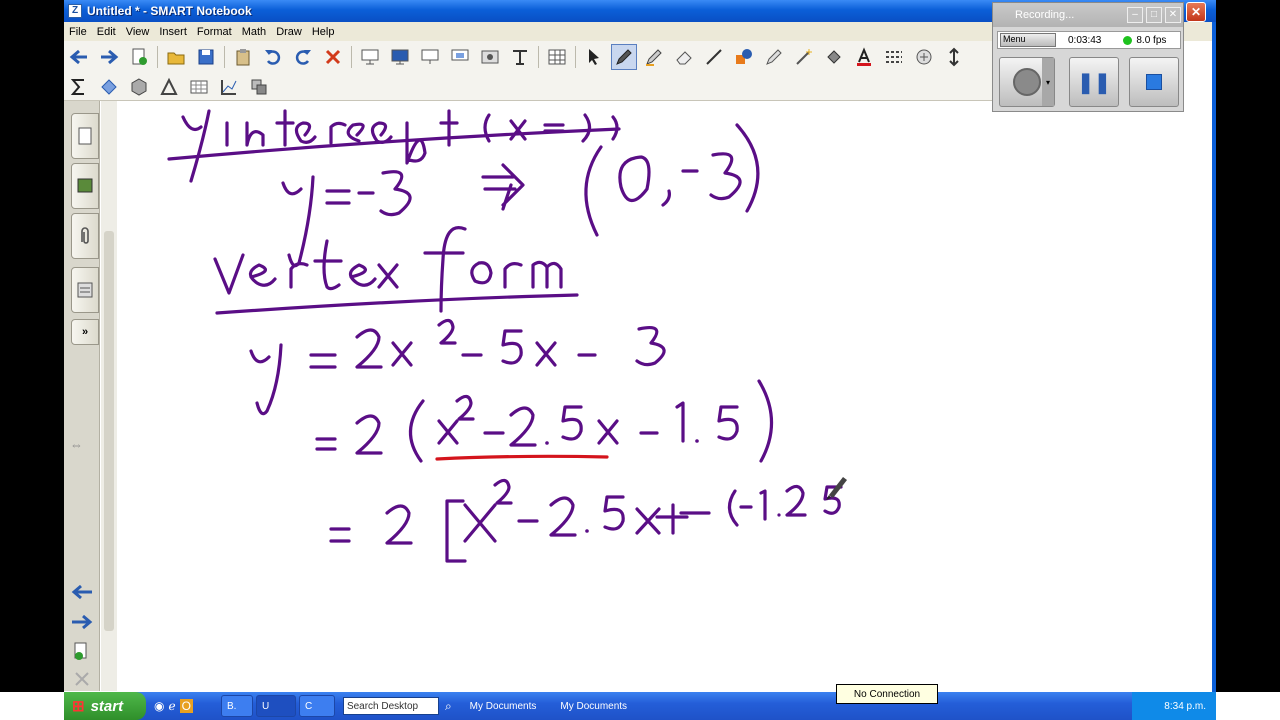 The height and width of the screenshot is (720, 1280). I want to click on taskbar-task-1: B., so click(236, 706).